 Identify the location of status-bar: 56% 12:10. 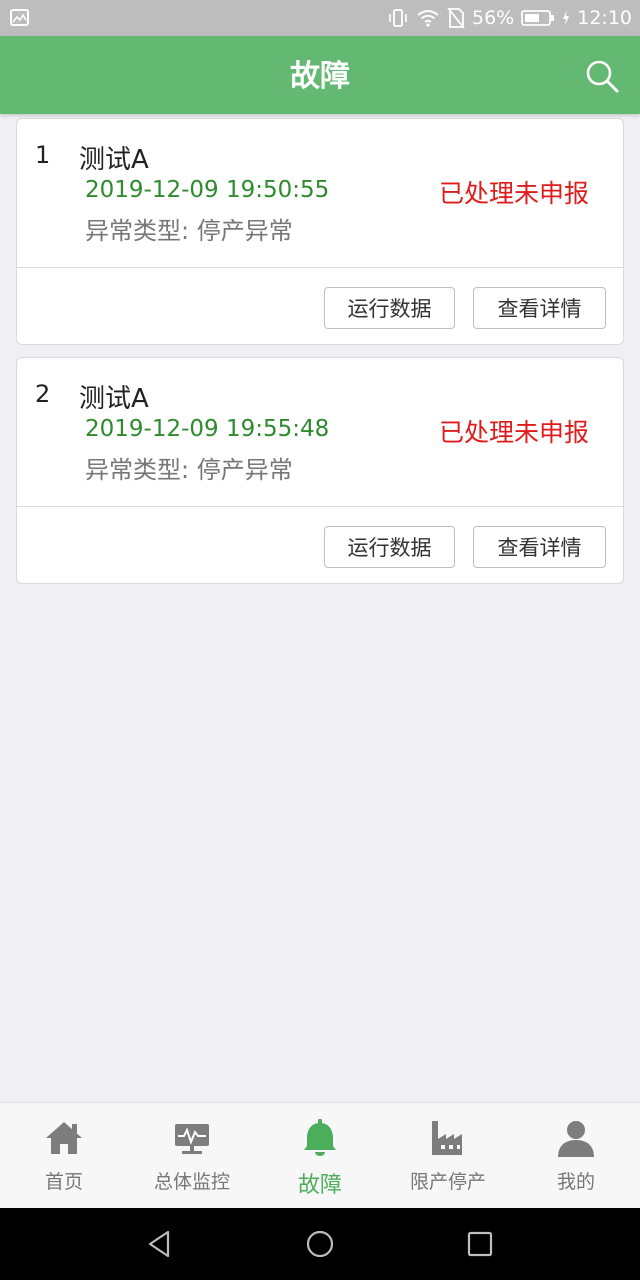
(320, 18).